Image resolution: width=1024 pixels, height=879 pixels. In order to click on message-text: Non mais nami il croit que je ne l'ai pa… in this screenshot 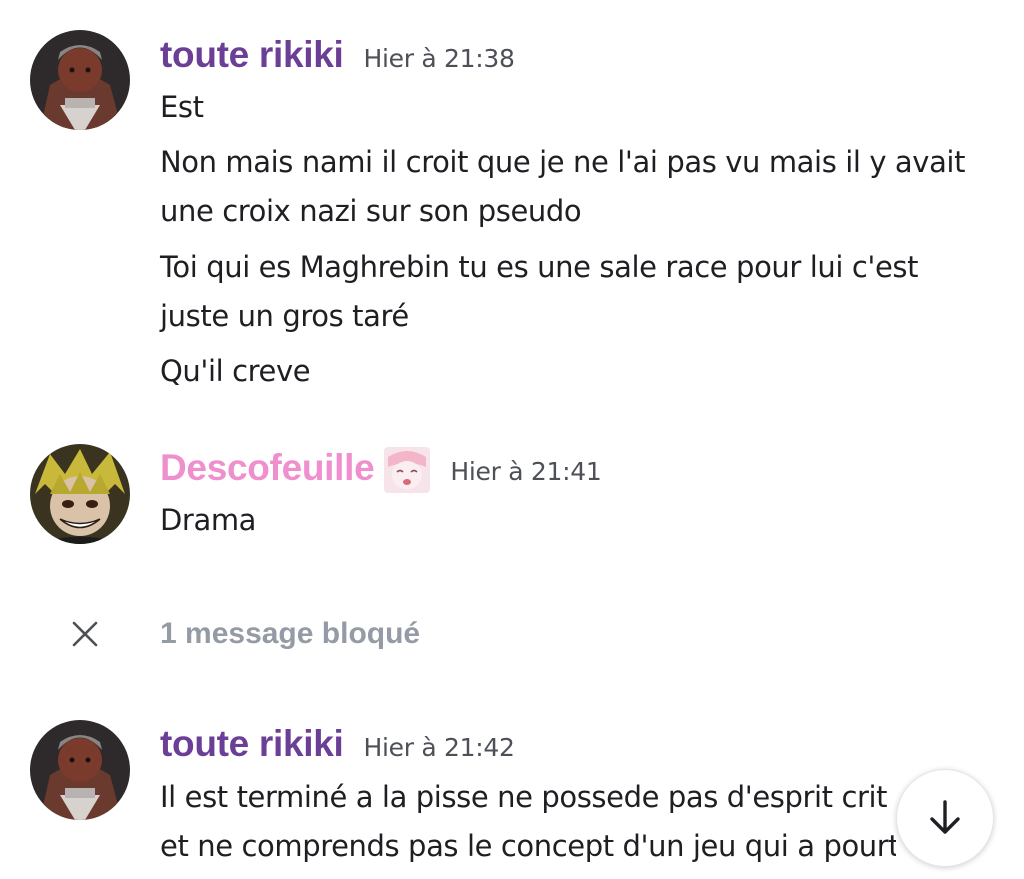, I will do `click(567, 186)`.